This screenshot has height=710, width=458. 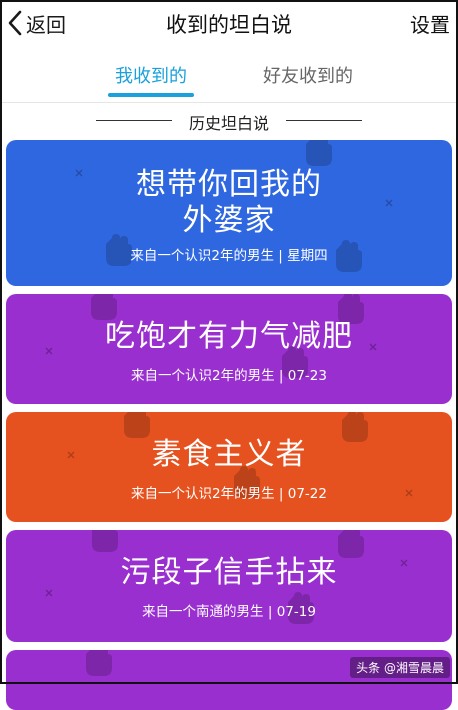 I want to click on navigation-bar: 返回 收到的坦白说 设置, so click(x=229, y=23).